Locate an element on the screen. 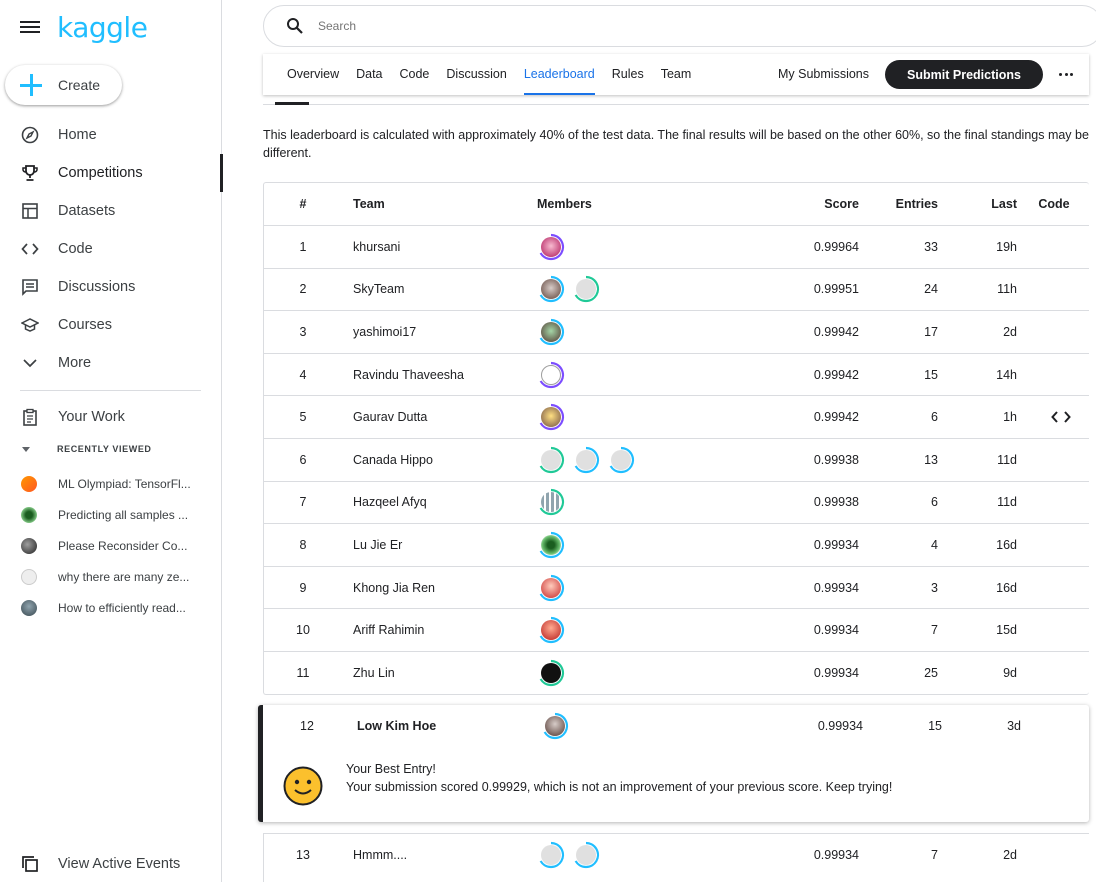  table-row: 3 yashimoi17 0.99942 17 2d is located at coordinates (676, 331).